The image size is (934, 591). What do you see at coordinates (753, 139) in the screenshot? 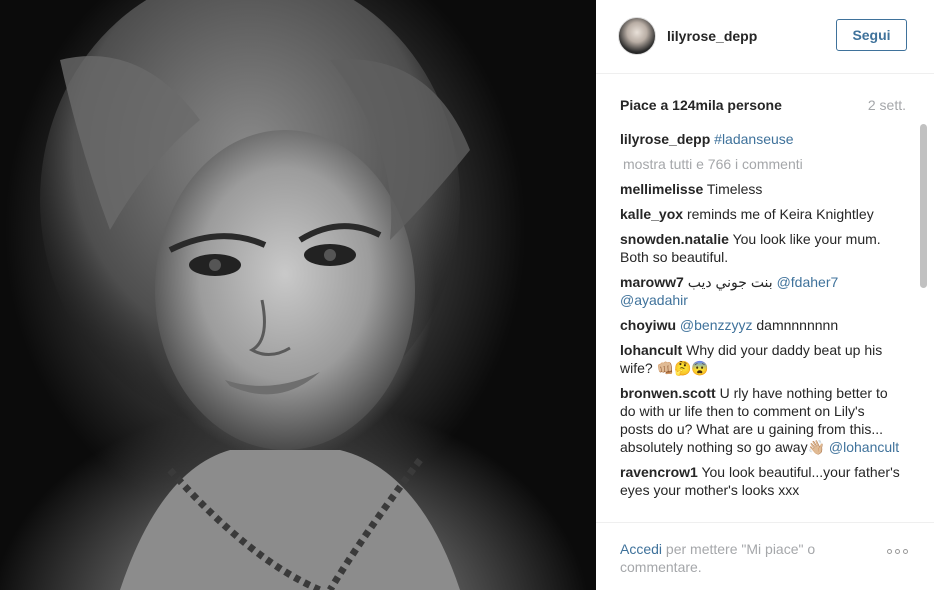
I see `caption-hashtag: #ladanseuse` at bounding box center [753, 139].